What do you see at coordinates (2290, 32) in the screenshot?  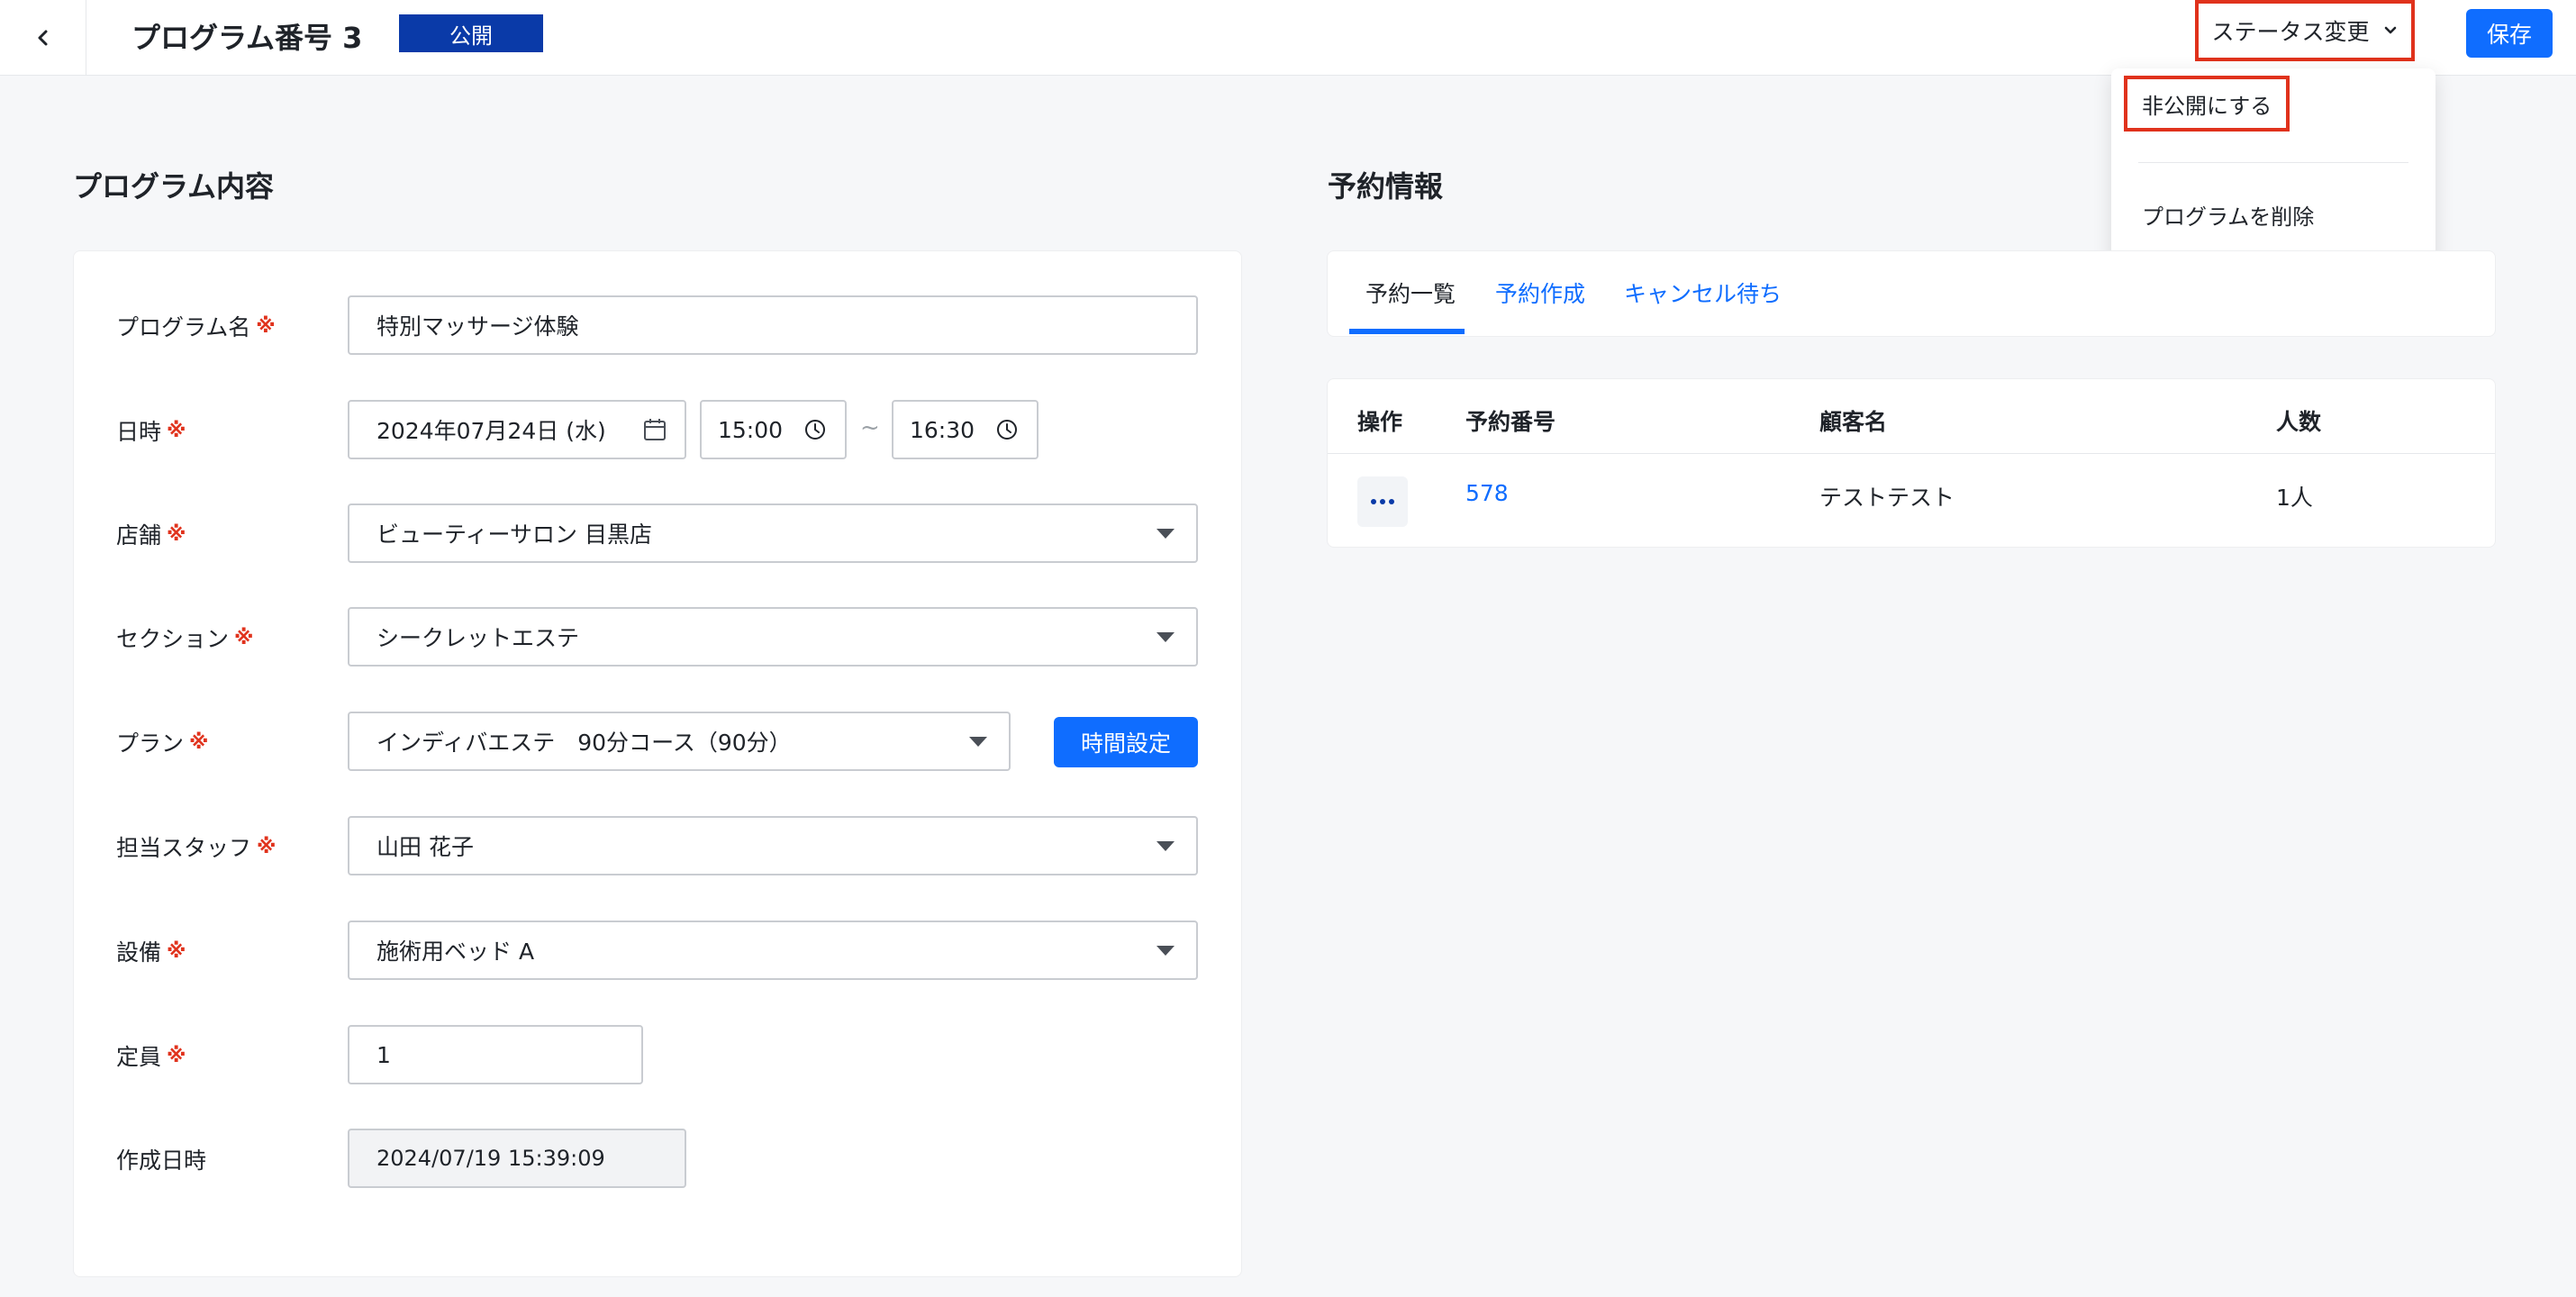 I see `status-change-label: ステータス変更` at bounding box center [2290, 32].